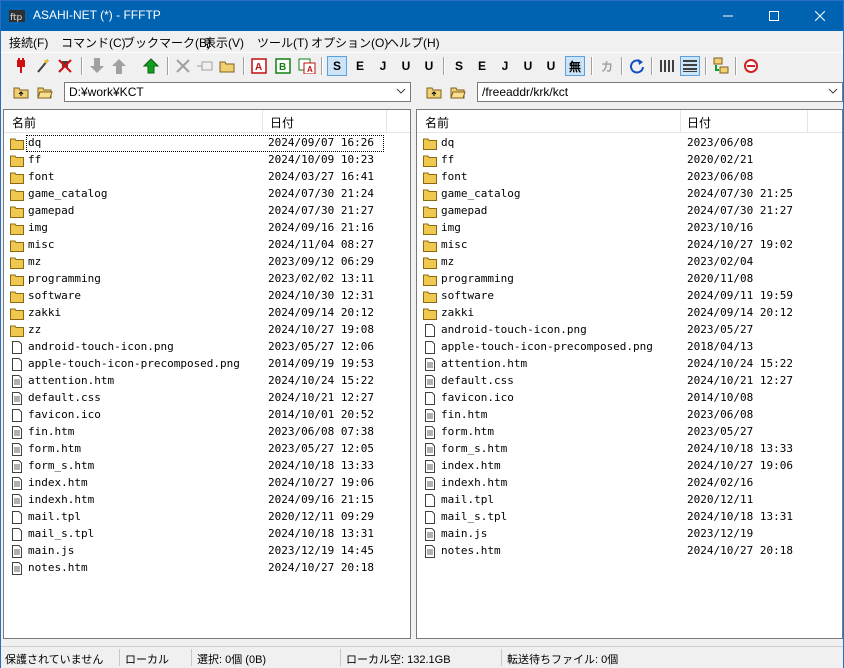 The height and width of the screenshot is (668, 844). Describe the element at coordinates (629, 483) in the screenshot. I see `remote-file-row: indexh.htm 2024/02/16` at that location.